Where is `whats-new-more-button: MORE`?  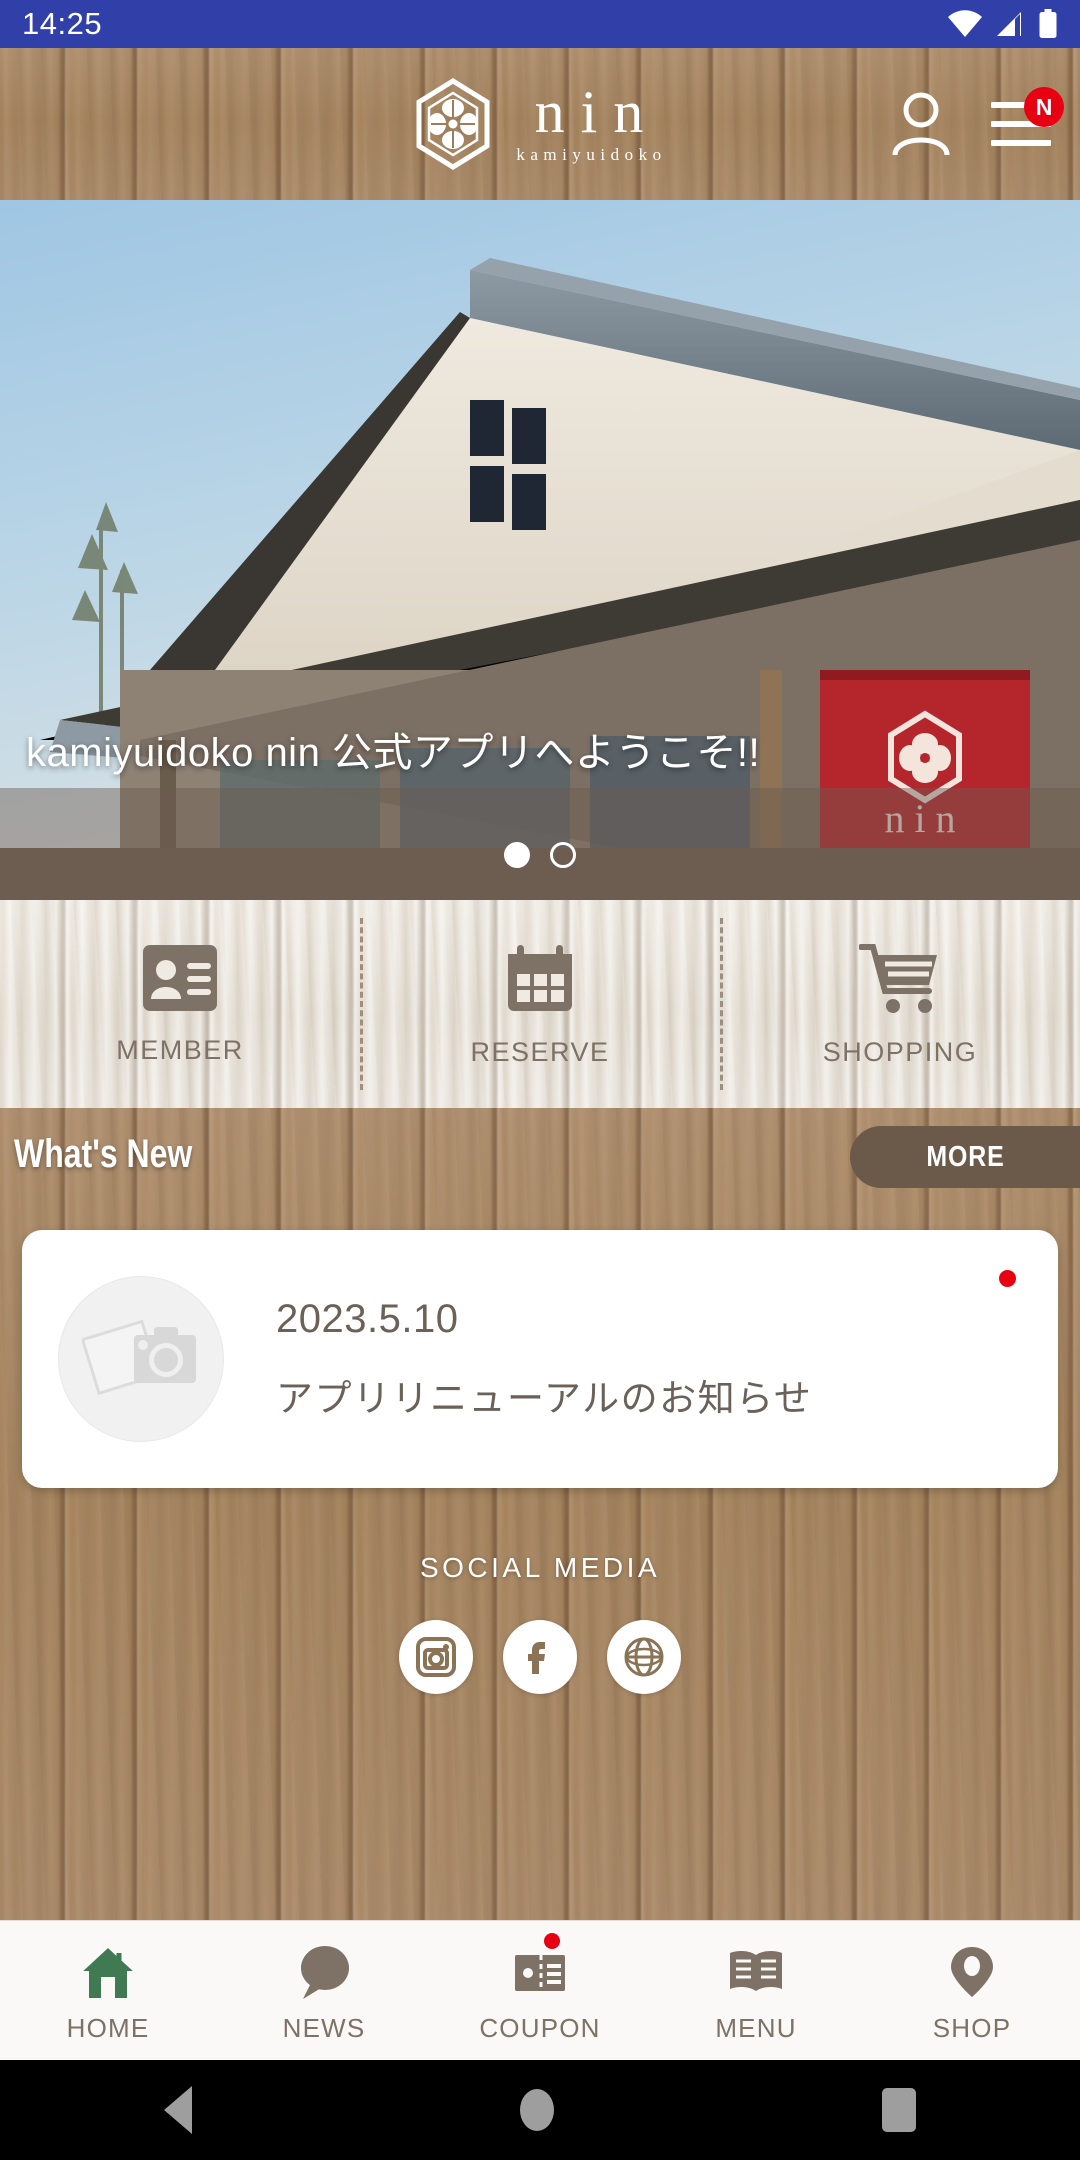
whats-new-more-button: MORE is located at coordinates (965, 1157).